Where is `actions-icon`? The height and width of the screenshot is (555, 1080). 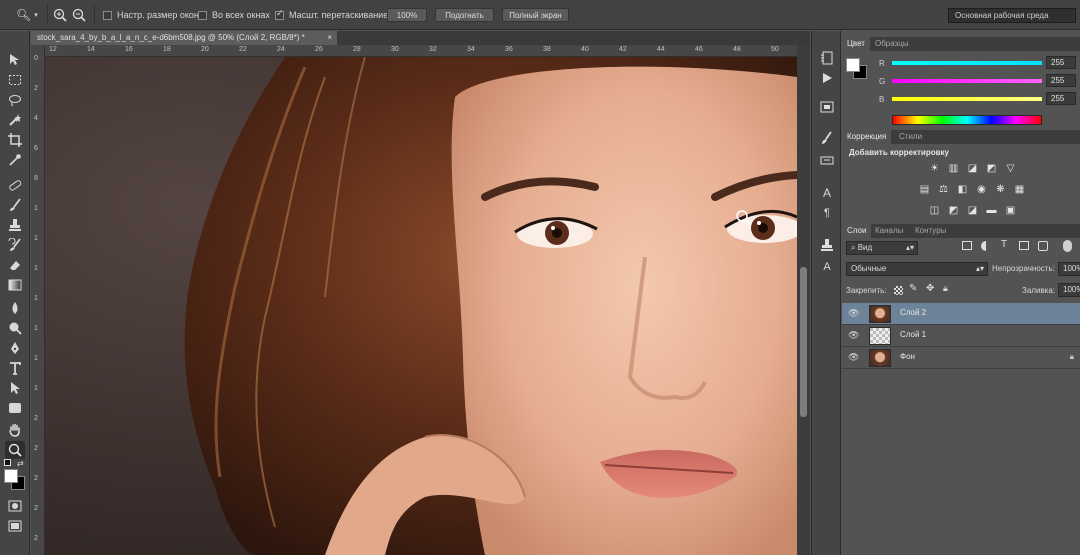
actions-icon is located at coordinates (827, 78).